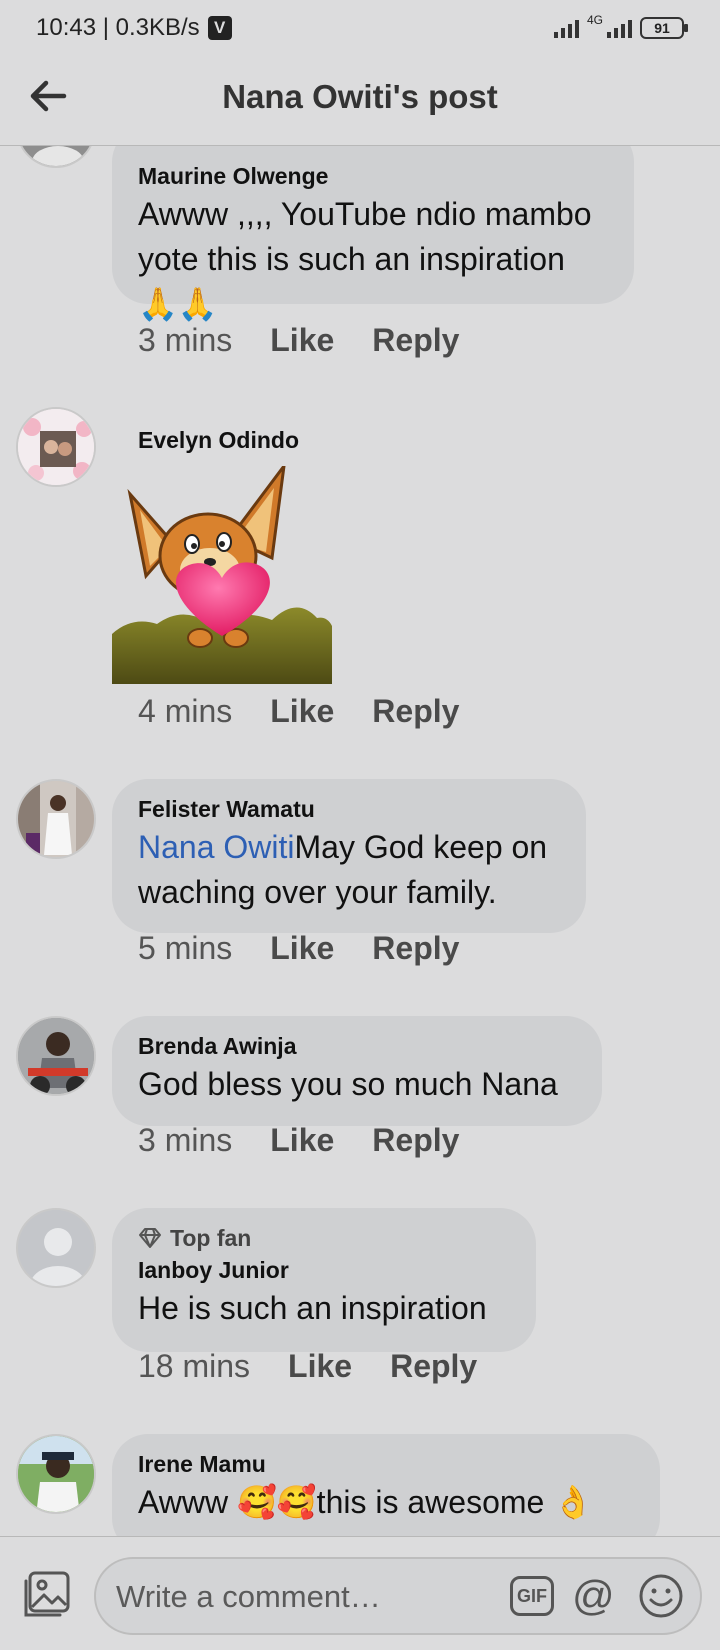 Image resolution: width=720 pixels, height=1650 pixels. I want to click on dog-holding-heart-sticker, so click(222, 572).